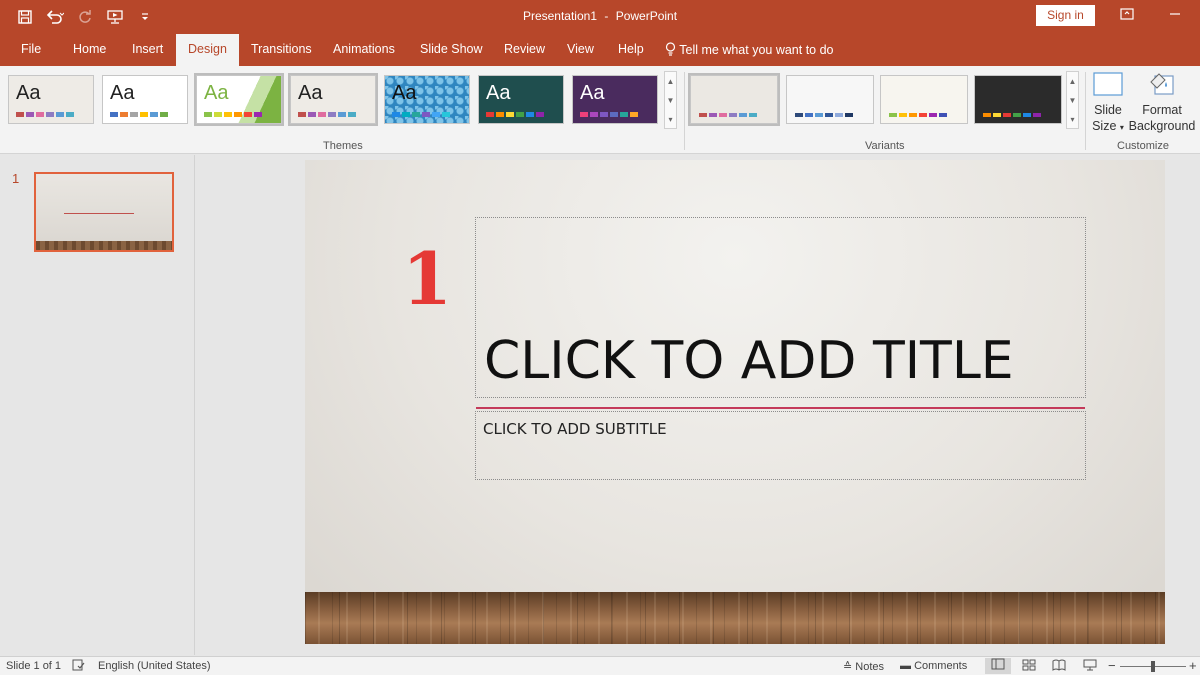  Describe the element at coordinates (1065, 15) in the screenshot. I see `sign-in-button: Sign in` at that location.